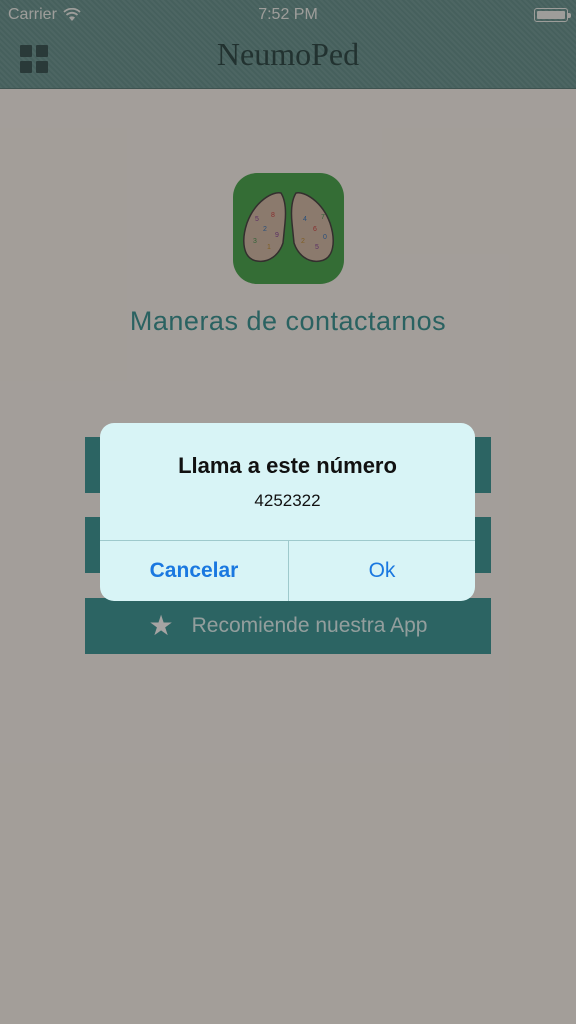 This screenshot has height=1024, width=576. I want to click on cancel-button: Cancelar, so click(194, 571).